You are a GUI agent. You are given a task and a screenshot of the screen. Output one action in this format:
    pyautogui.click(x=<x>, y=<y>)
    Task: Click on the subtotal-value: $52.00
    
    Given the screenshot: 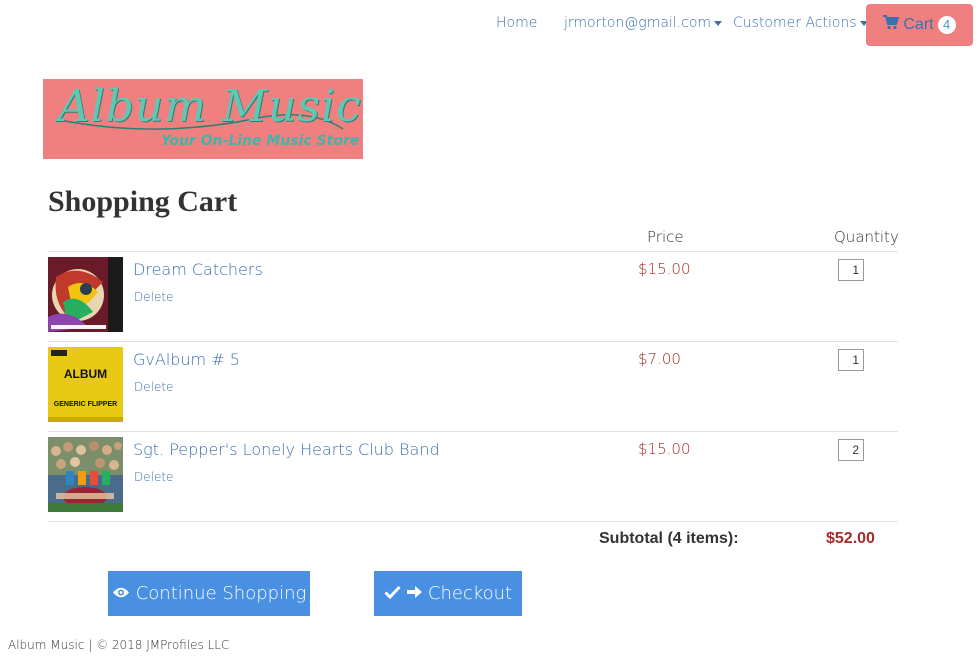 What is the action you would take?
    pyautogui.click(x=850, y=538)
    